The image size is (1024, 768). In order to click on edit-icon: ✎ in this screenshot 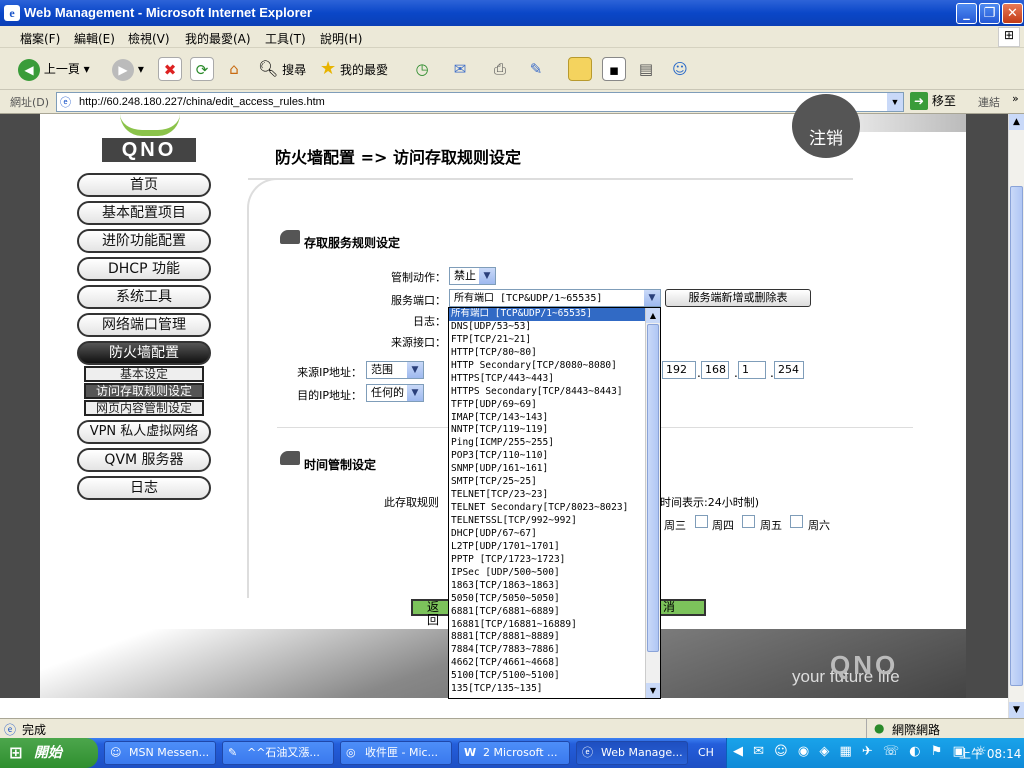, I will do `click(536, 69)`.